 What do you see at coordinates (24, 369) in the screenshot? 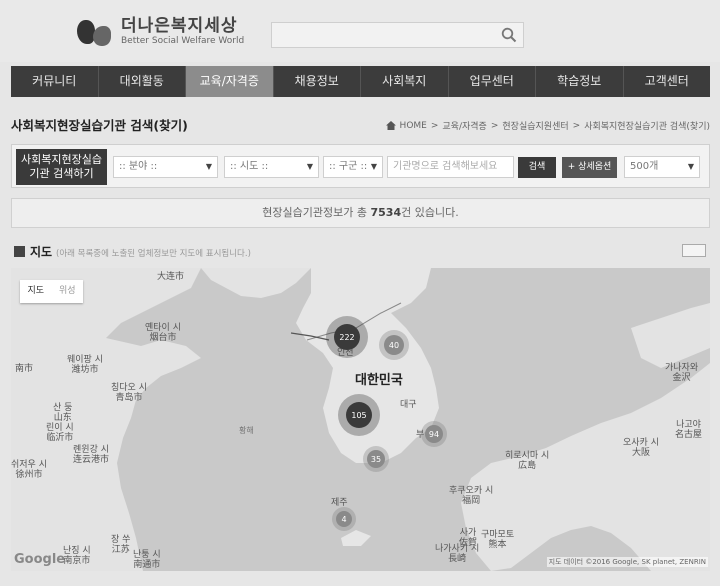
I see `map-label-south-city: 南市` at bounding box center [24, 369].